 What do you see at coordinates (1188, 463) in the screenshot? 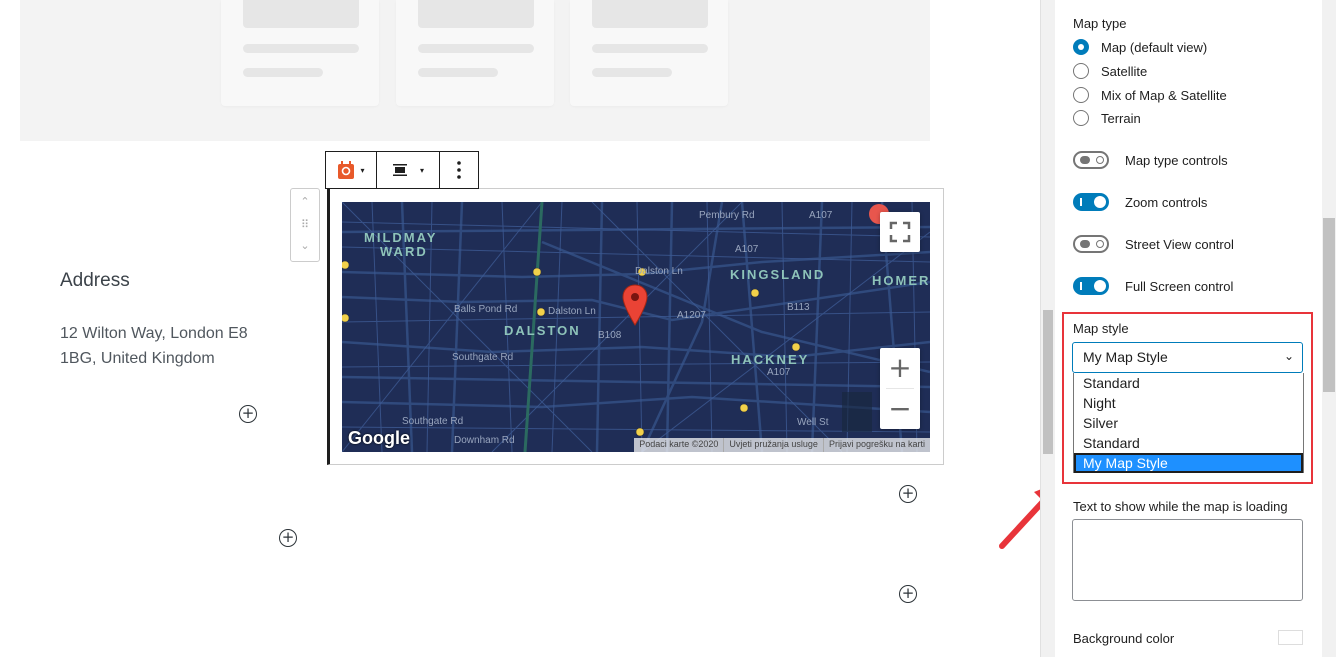
I see `option-my-map-style: My Map Style` at bounding box center [1188, 463].